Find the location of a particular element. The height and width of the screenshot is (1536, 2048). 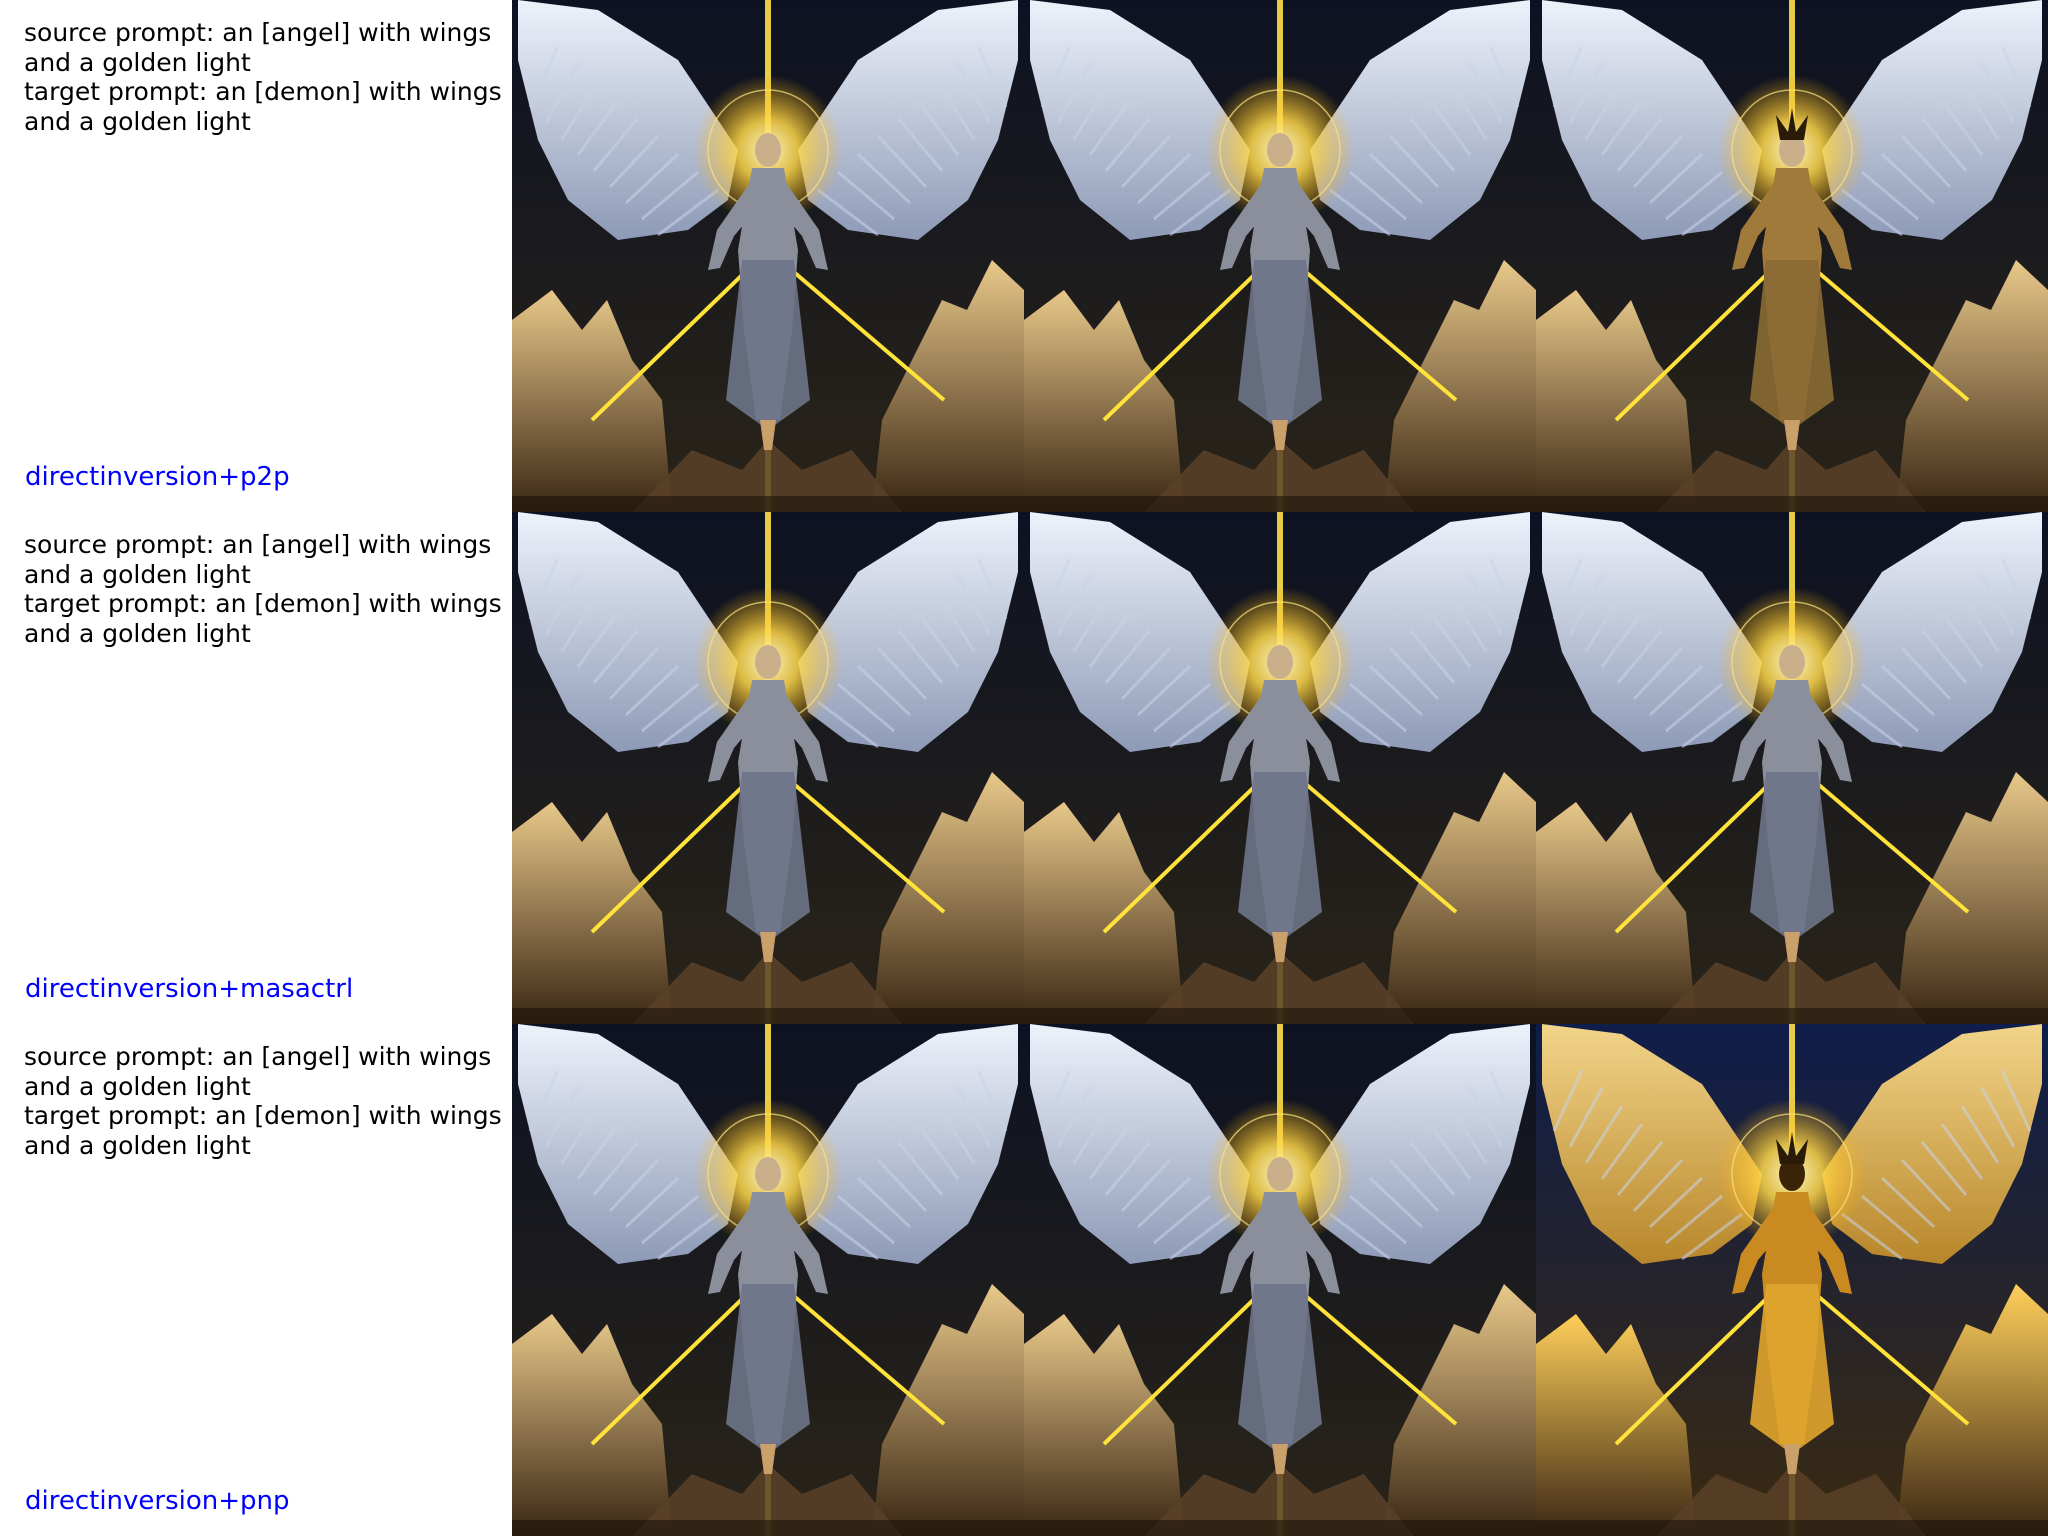

method-label: directinversion+pnp is located at coordinates (157, 1501).